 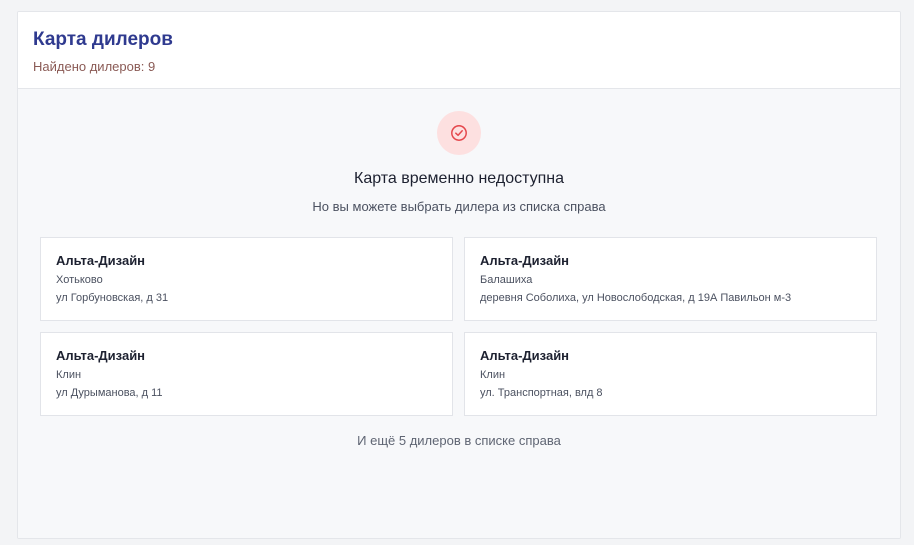 What do you see at coordinates (246, 374) in the screenshot?
I see `dealer-card: Альта-Дизайн Клин ул Дурыманова, д 11` at bounding box center [246, 374].